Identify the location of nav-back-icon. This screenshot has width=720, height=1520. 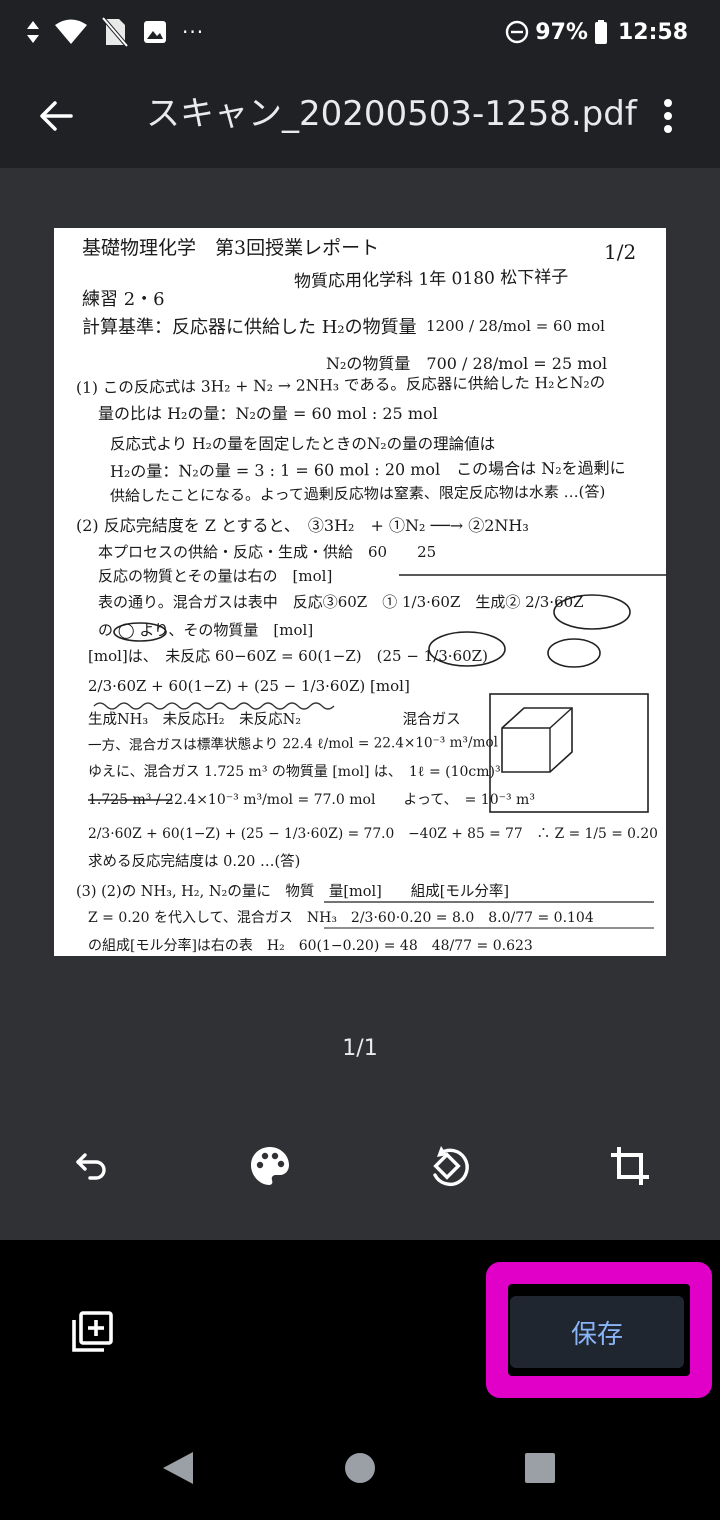
(178, 1468).